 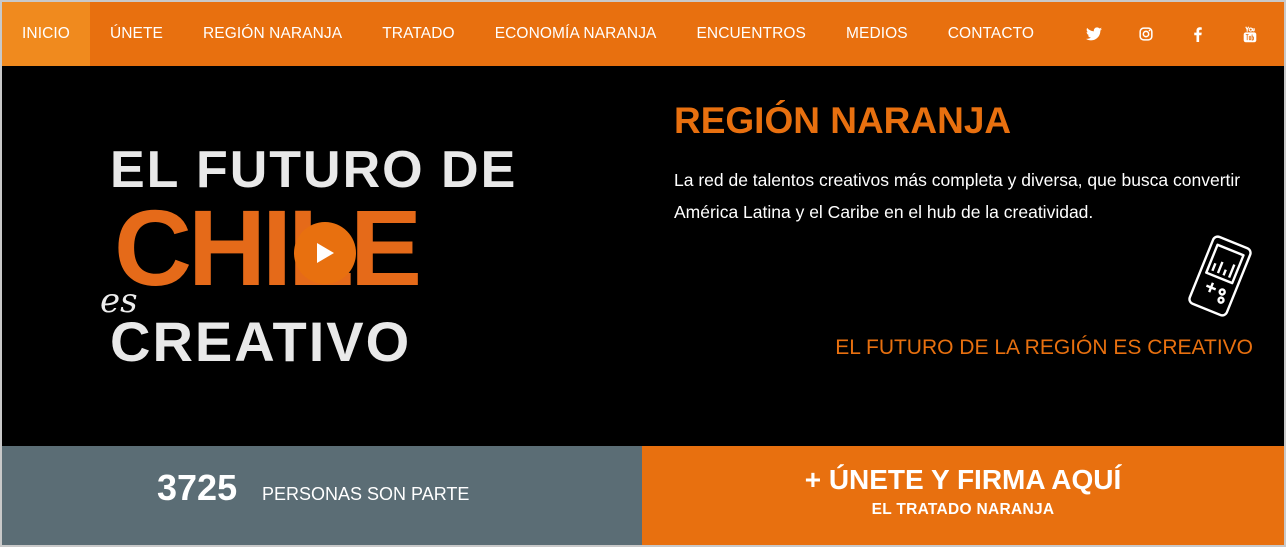 What do you see at coordinates (261, 341) in the screenshot?
I see `video-title-line3: CREATIVO` at bounding box center [261, 341].